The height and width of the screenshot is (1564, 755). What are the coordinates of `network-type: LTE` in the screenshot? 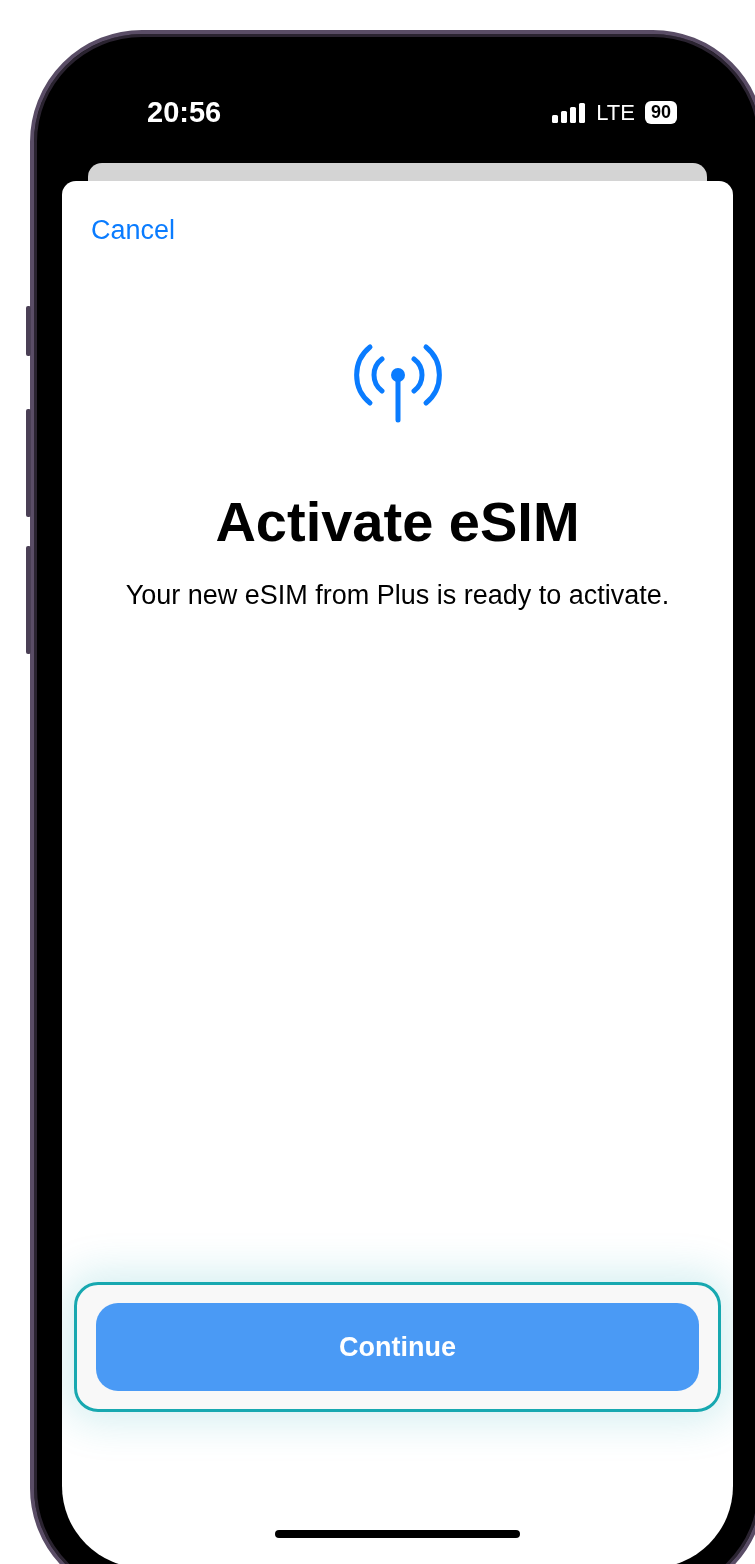 It's located at (615, 112).